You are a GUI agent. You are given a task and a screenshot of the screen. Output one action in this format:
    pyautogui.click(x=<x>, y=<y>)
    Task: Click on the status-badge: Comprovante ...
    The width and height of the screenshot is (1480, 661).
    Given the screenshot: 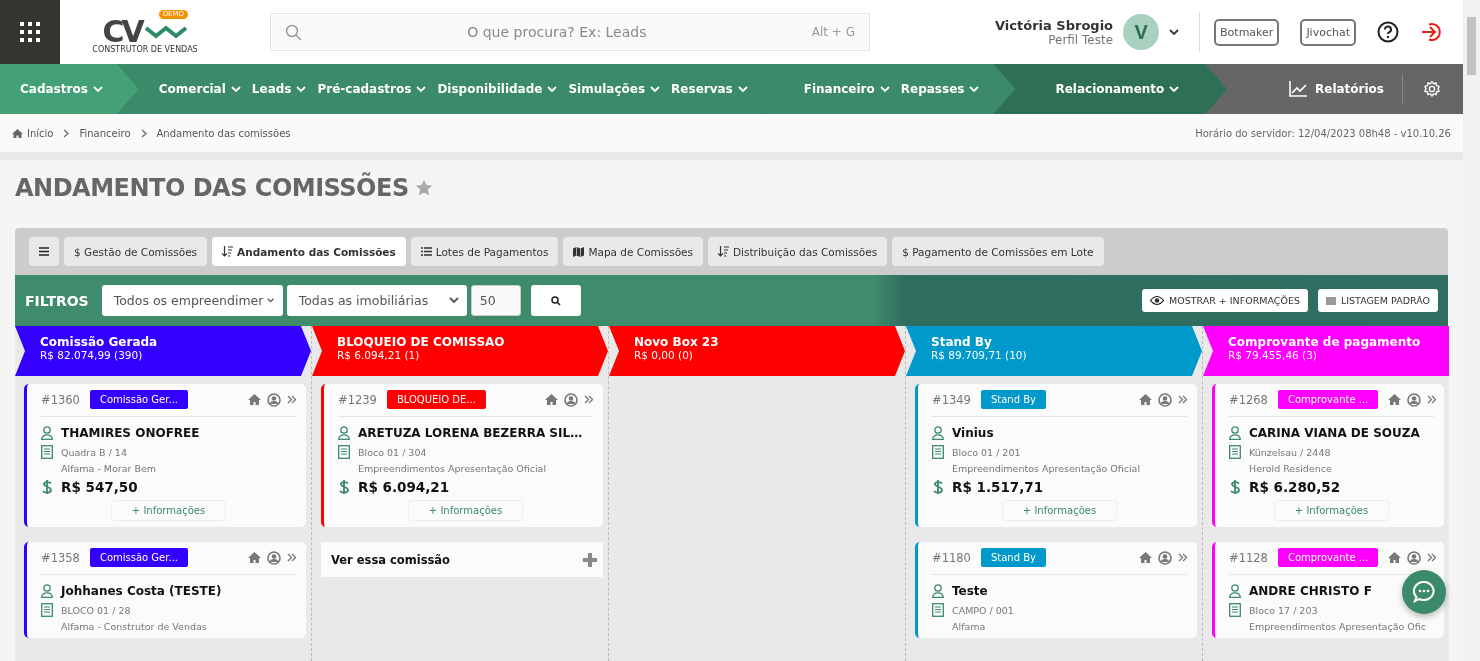 What is the action you would take?
    pyautogui.click(x=1328, y=557)
    